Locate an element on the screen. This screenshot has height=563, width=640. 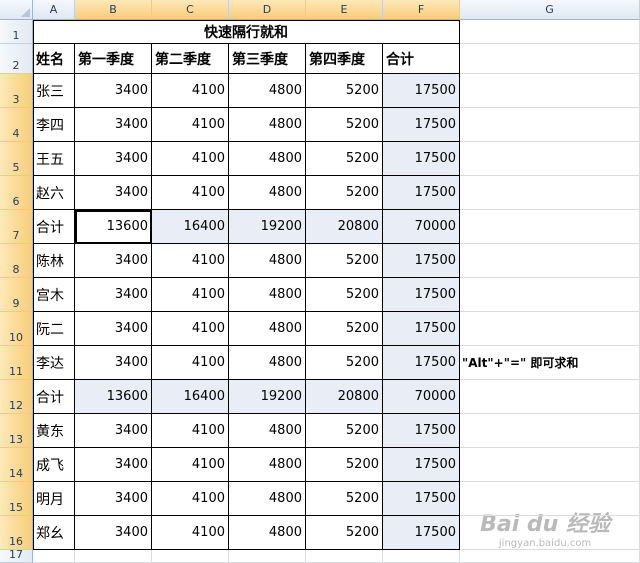
row-header-15: 15 is located at coordinates (16, 499).